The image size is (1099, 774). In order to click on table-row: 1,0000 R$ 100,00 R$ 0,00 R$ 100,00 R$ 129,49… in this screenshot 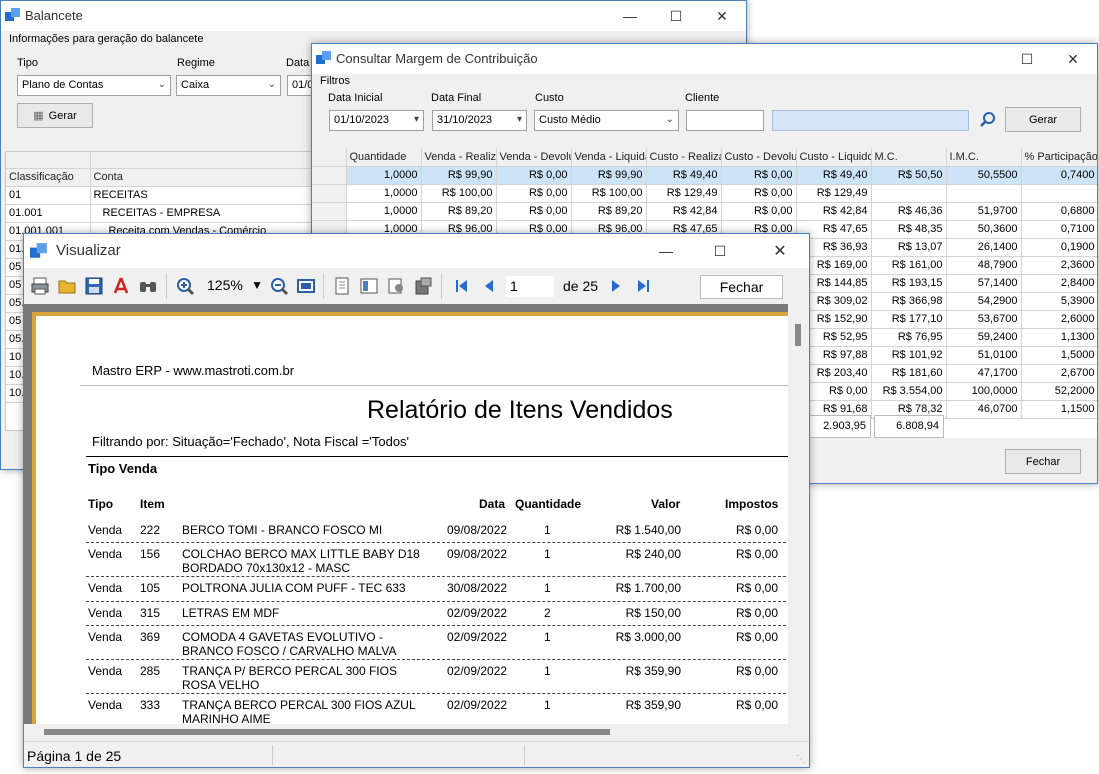, I will do `click(704, 193)`.